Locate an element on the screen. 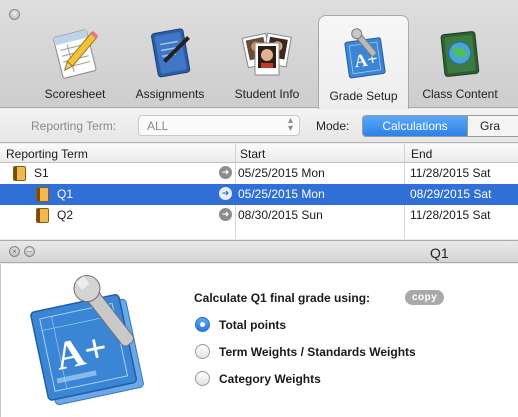  option-label: Total points is located at coordinates (253, 325).